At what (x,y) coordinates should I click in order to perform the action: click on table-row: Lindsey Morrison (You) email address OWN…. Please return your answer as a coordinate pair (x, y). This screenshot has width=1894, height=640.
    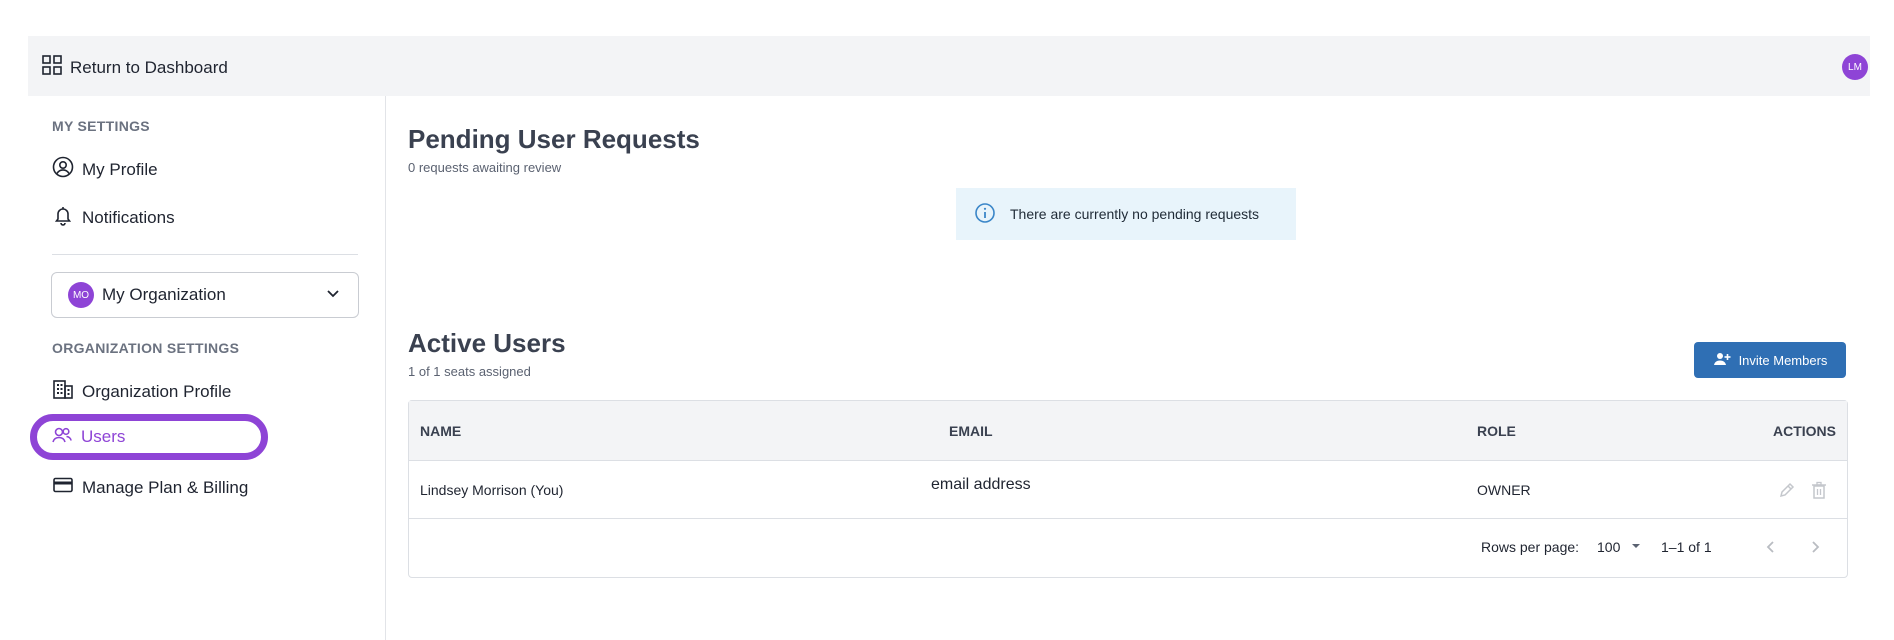
    Looking at the image, I should click on (1128, 490).